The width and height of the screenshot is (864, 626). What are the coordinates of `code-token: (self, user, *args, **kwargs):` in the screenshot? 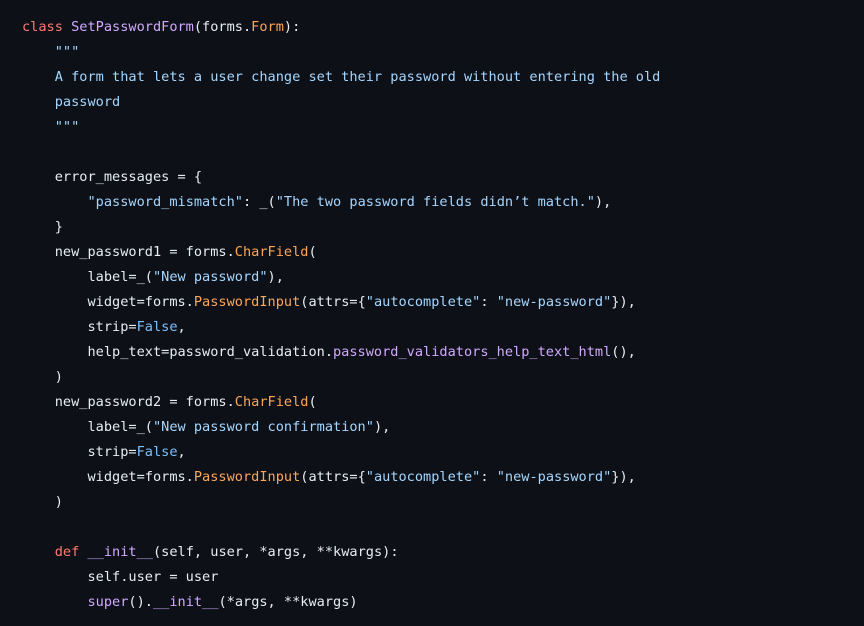 It's located at (275, 552).